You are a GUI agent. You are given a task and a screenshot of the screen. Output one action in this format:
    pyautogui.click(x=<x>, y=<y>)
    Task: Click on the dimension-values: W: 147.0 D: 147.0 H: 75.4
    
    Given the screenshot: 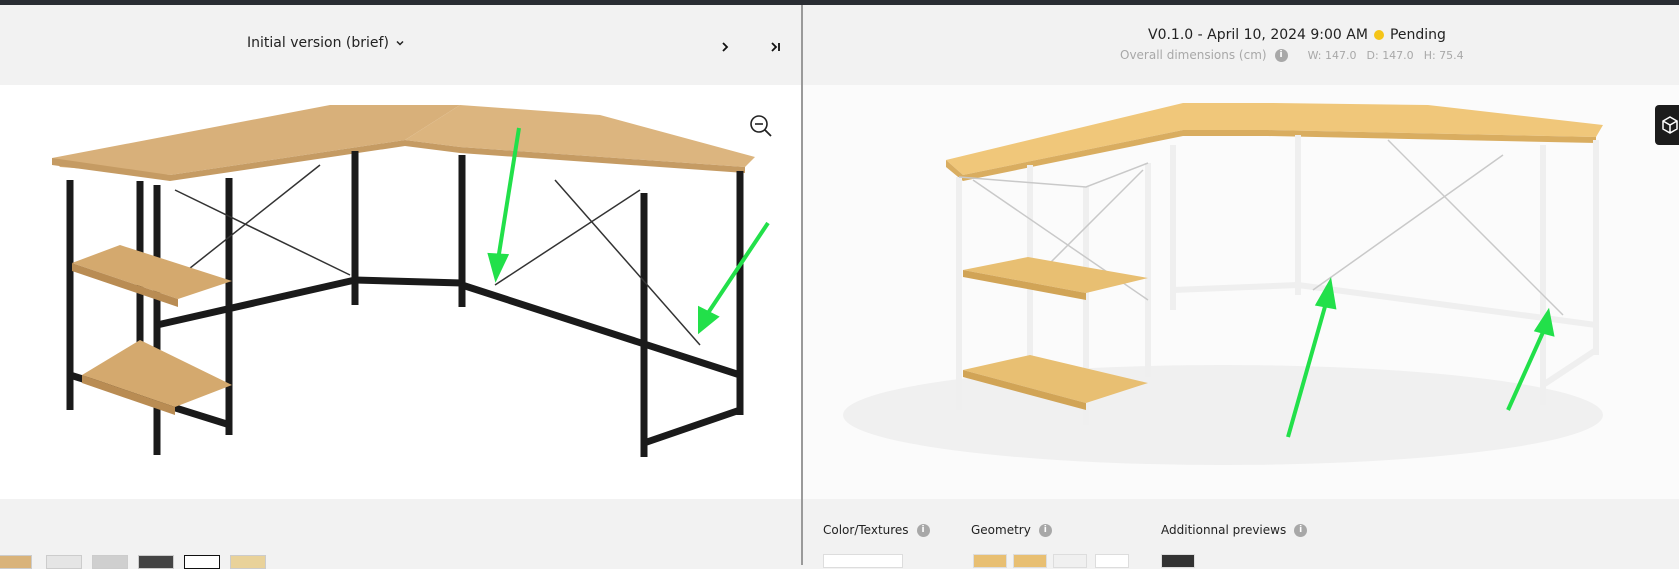 What is the action you would take?
    pyautogui.click(x=1386, y=55)
    